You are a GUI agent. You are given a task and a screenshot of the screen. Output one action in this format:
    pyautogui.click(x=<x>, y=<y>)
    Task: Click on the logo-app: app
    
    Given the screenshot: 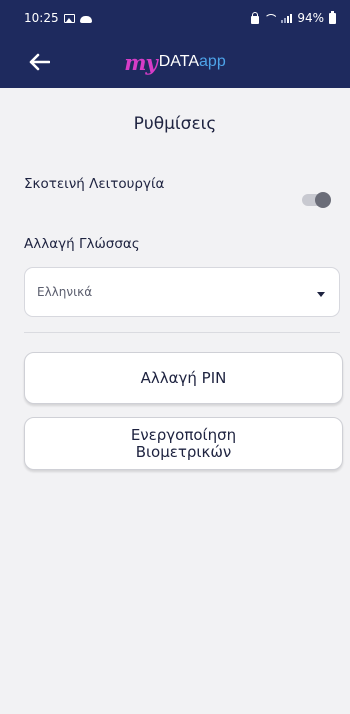 What is the action you would take?
    pyautogui.click(x=212, y=61)
    